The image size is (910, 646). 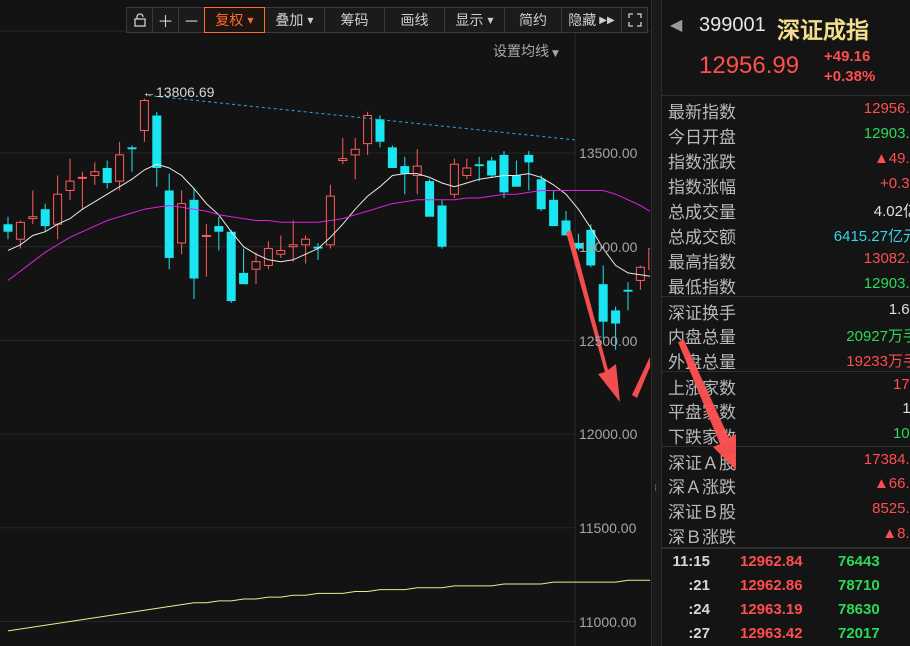 I want to click on stat-label: 总成交量, so click(x=702, y=213).